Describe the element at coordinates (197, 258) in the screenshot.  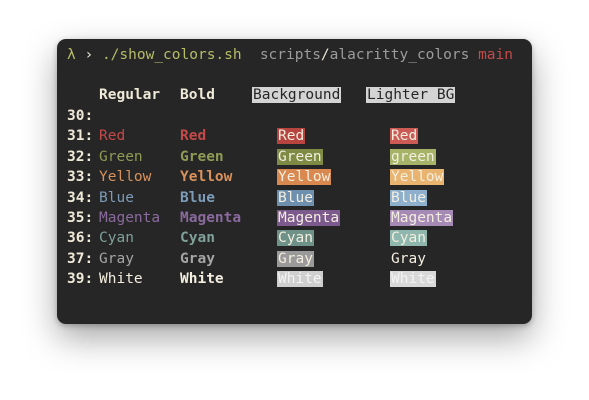
I see `bold-gray: Gray` at that location.